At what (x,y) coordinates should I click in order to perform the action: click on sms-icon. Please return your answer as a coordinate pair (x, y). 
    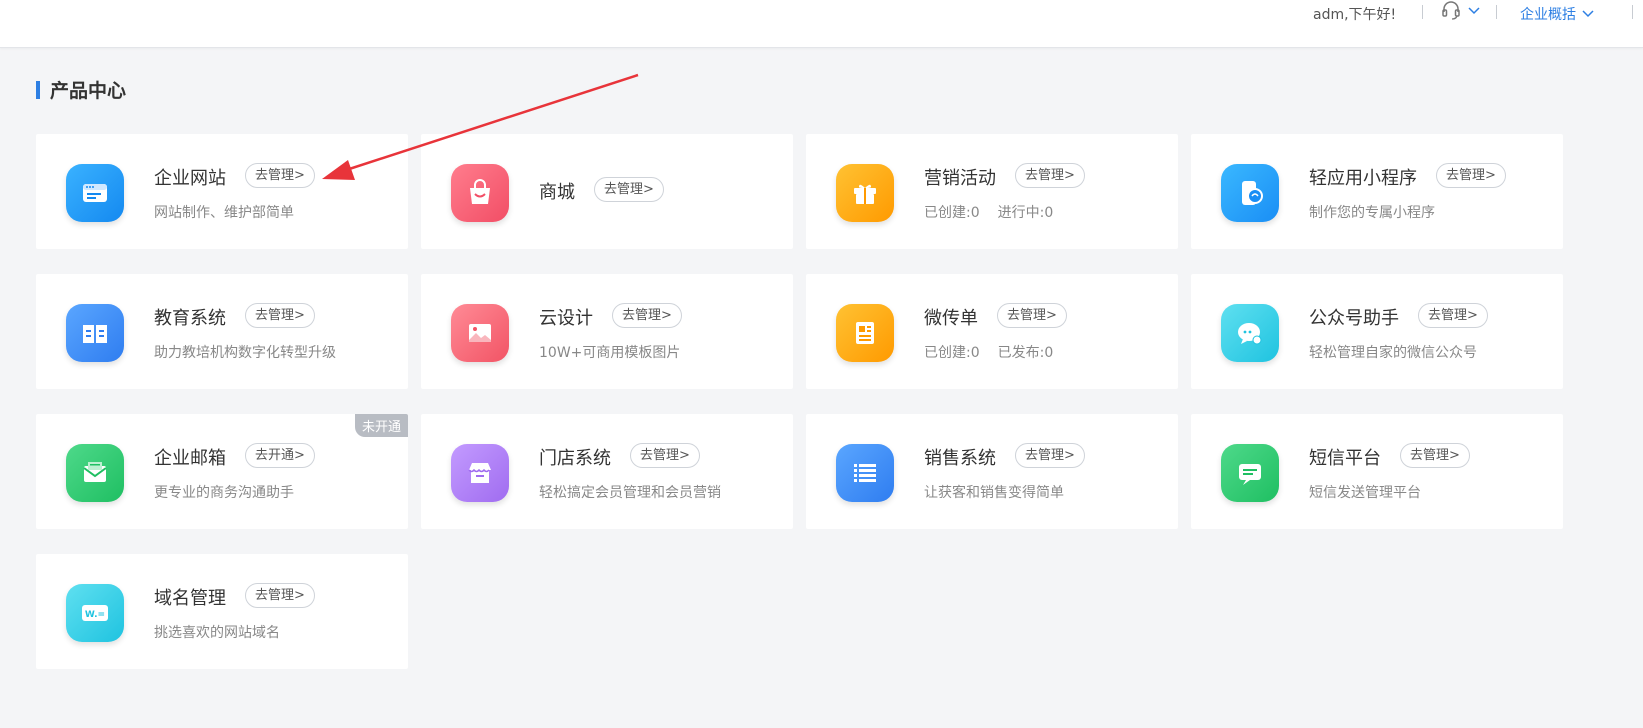
    Looking at the image, I should click on (1250, 473).